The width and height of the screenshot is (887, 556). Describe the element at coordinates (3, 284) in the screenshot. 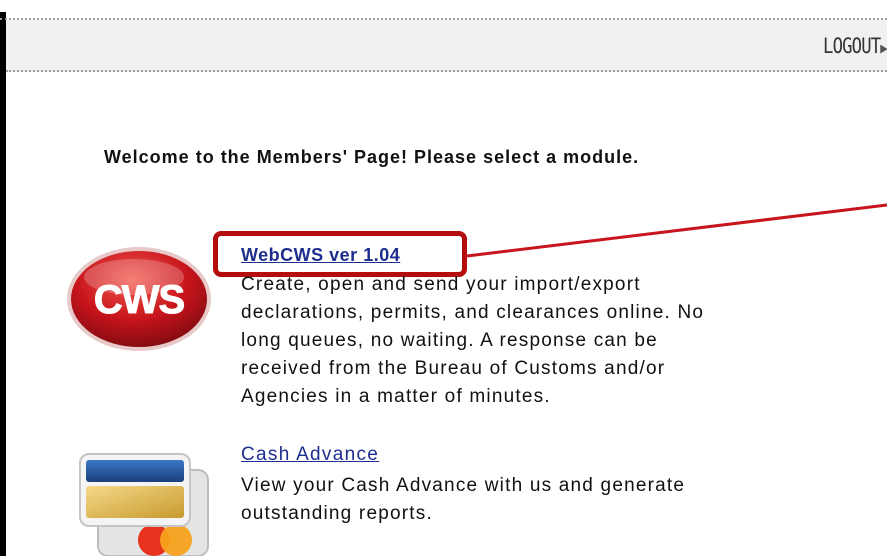

I see `window-left-border` at that location.